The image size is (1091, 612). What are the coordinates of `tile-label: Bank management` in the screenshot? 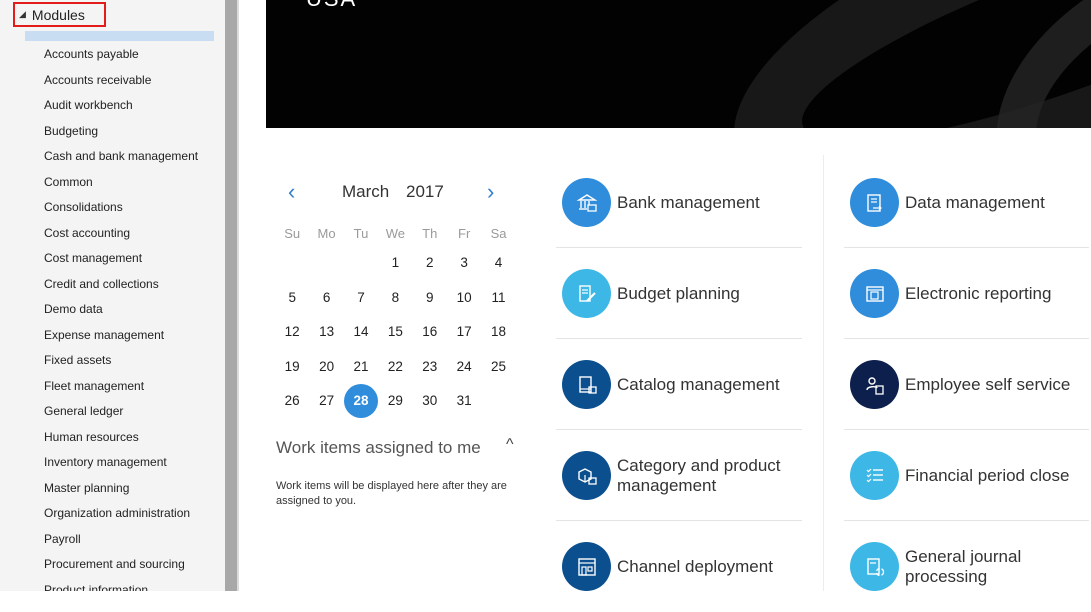 It's located at (688, 202).